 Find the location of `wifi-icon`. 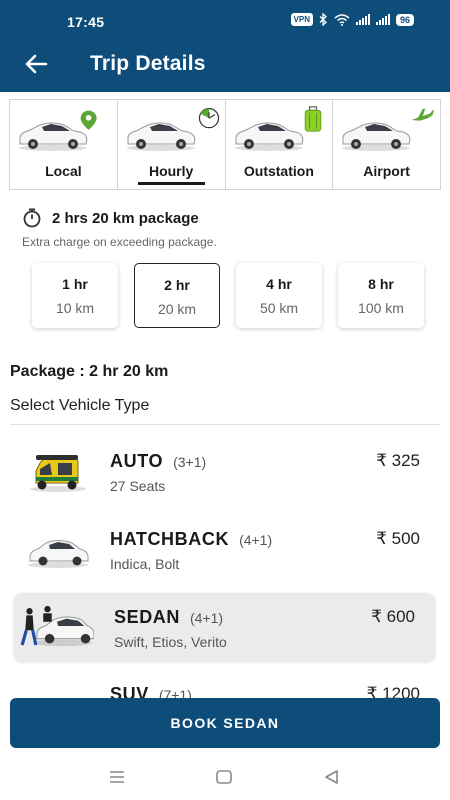

wifi-icon is located at coordinates (342, 19).